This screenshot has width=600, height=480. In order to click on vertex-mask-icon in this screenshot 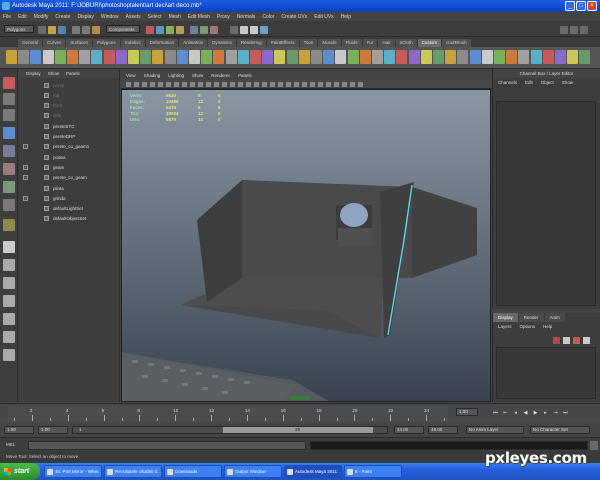, I will do `click(150, 30)`.